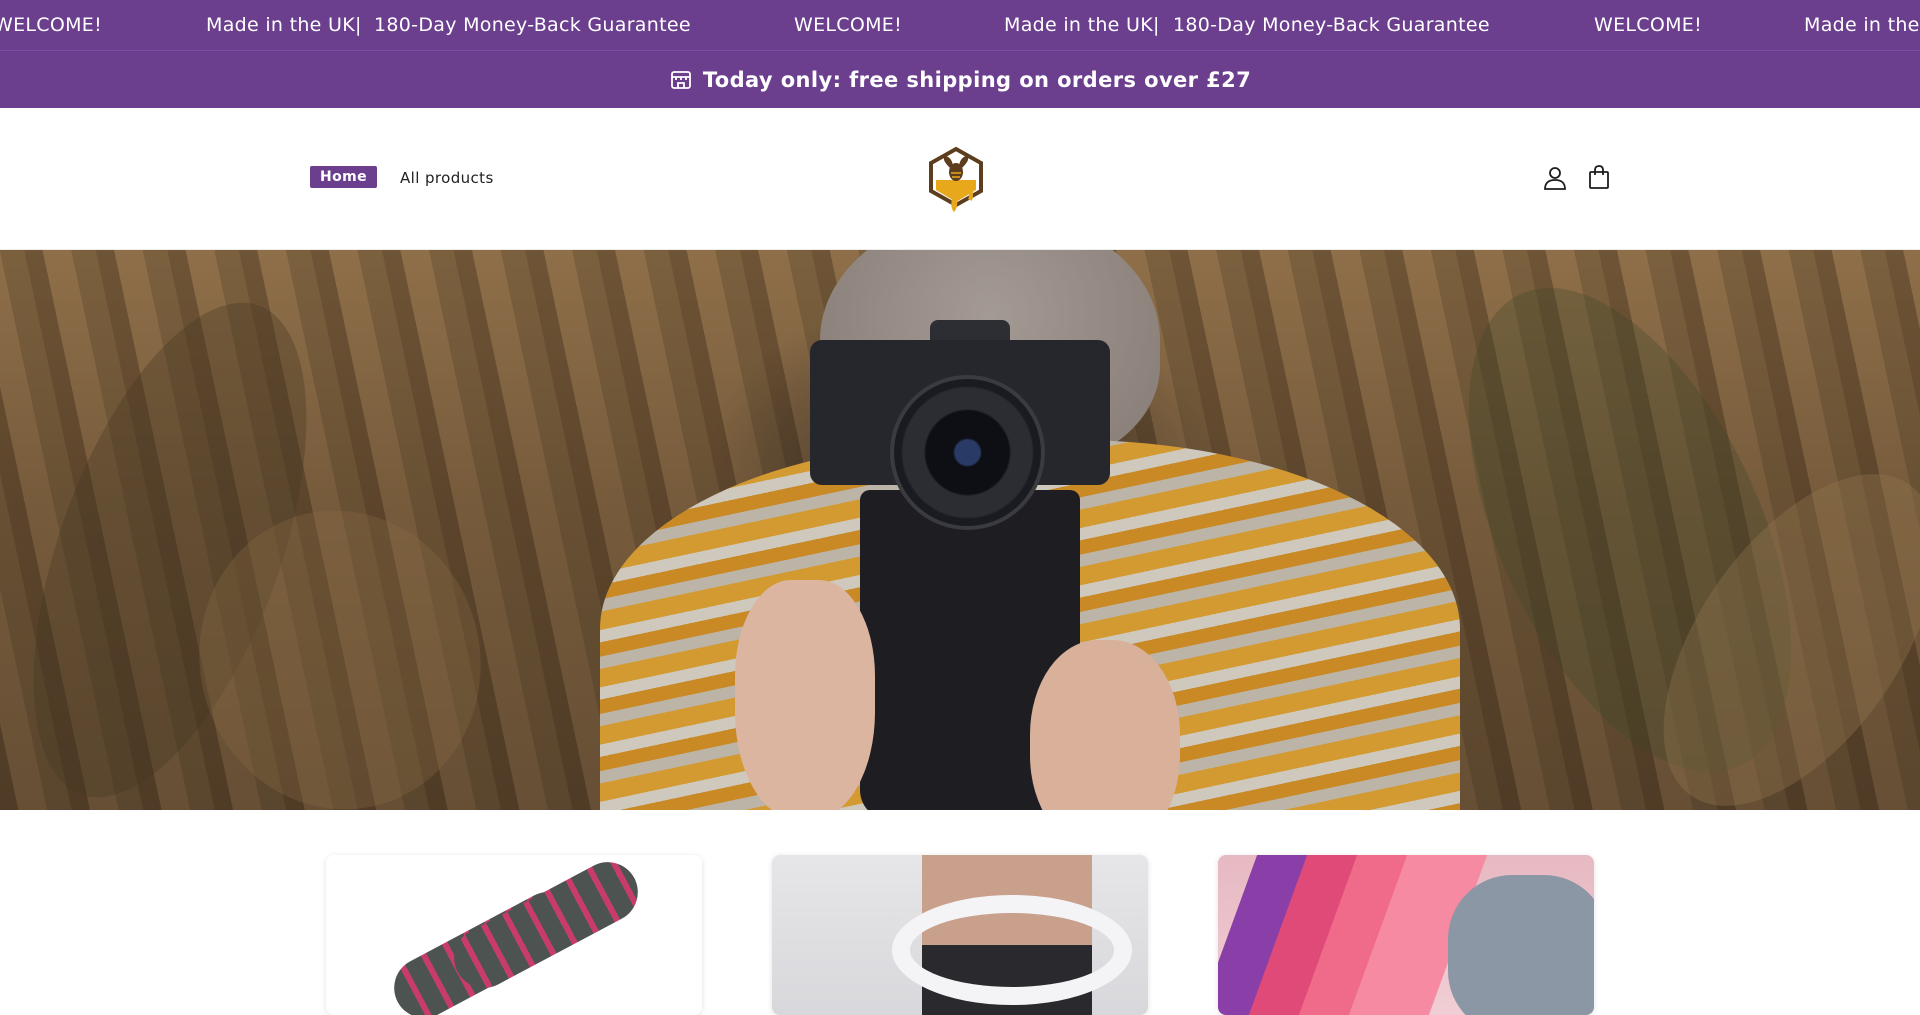 This screenshot has width=1920, height=1015. I want to click on bee-honey-logo, so click(956, 180).